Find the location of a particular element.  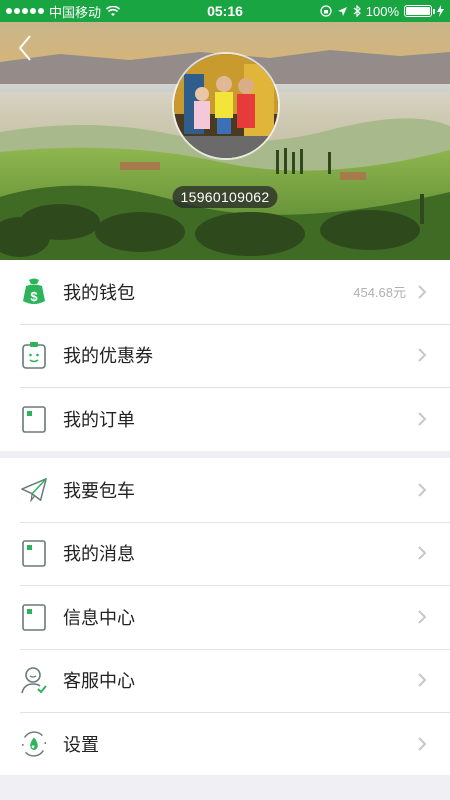

status-time: 05:16 is located at coordinates (225, 11).